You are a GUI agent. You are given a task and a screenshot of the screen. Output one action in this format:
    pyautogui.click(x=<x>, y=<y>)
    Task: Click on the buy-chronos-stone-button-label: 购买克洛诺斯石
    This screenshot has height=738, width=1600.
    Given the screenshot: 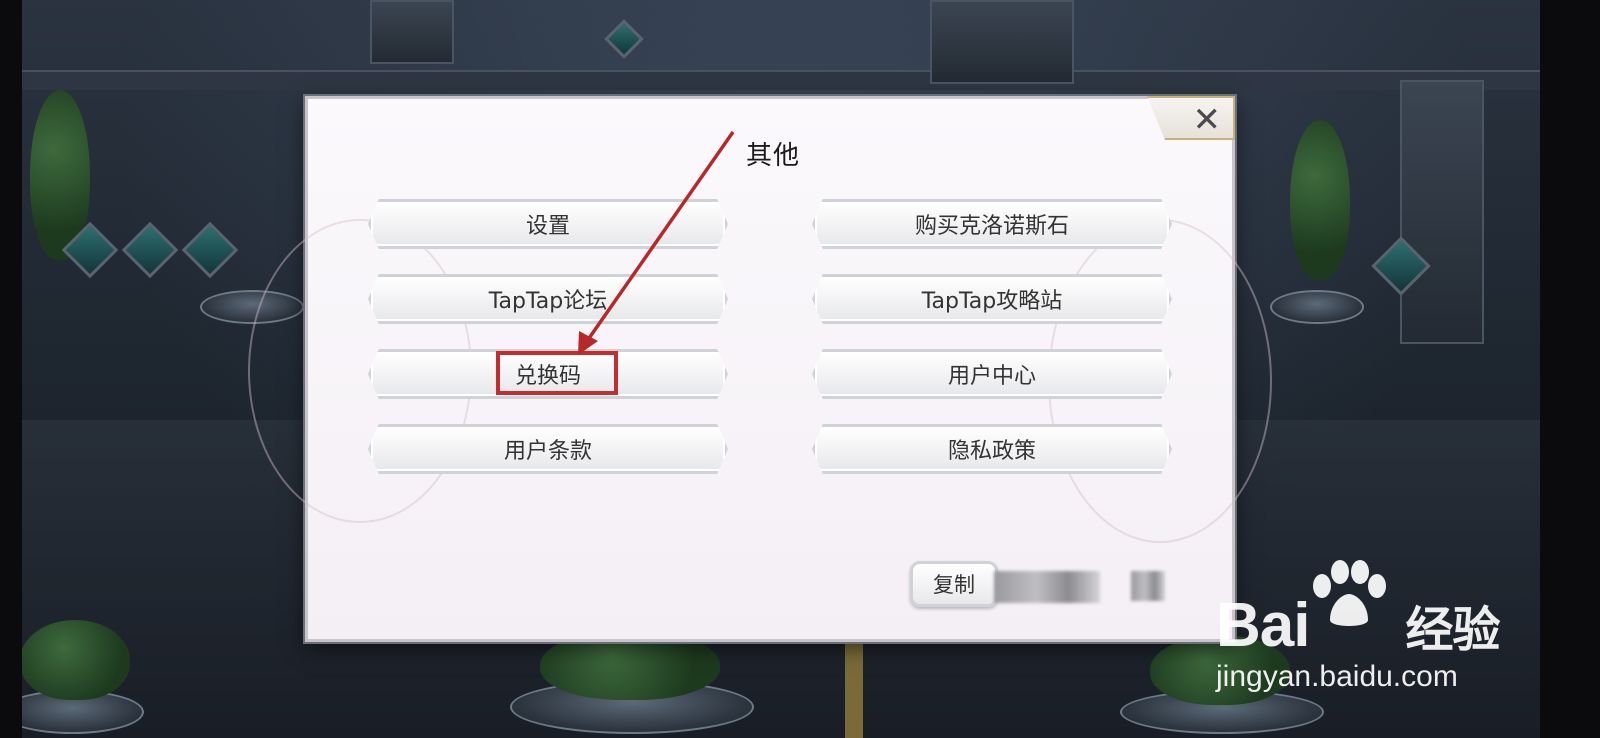 What is the action you would take?
    pyautogui.click(x=991, y=226)
    